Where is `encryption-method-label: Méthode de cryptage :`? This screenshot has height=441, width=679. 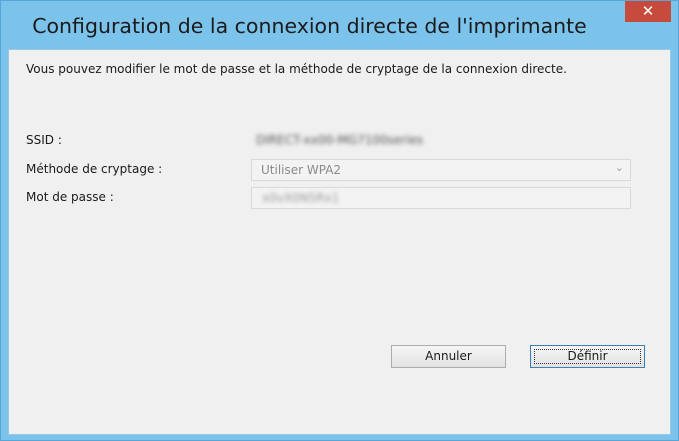
encryption-method-label: Méthode de cryptage : is located at coordinates (94, 169).